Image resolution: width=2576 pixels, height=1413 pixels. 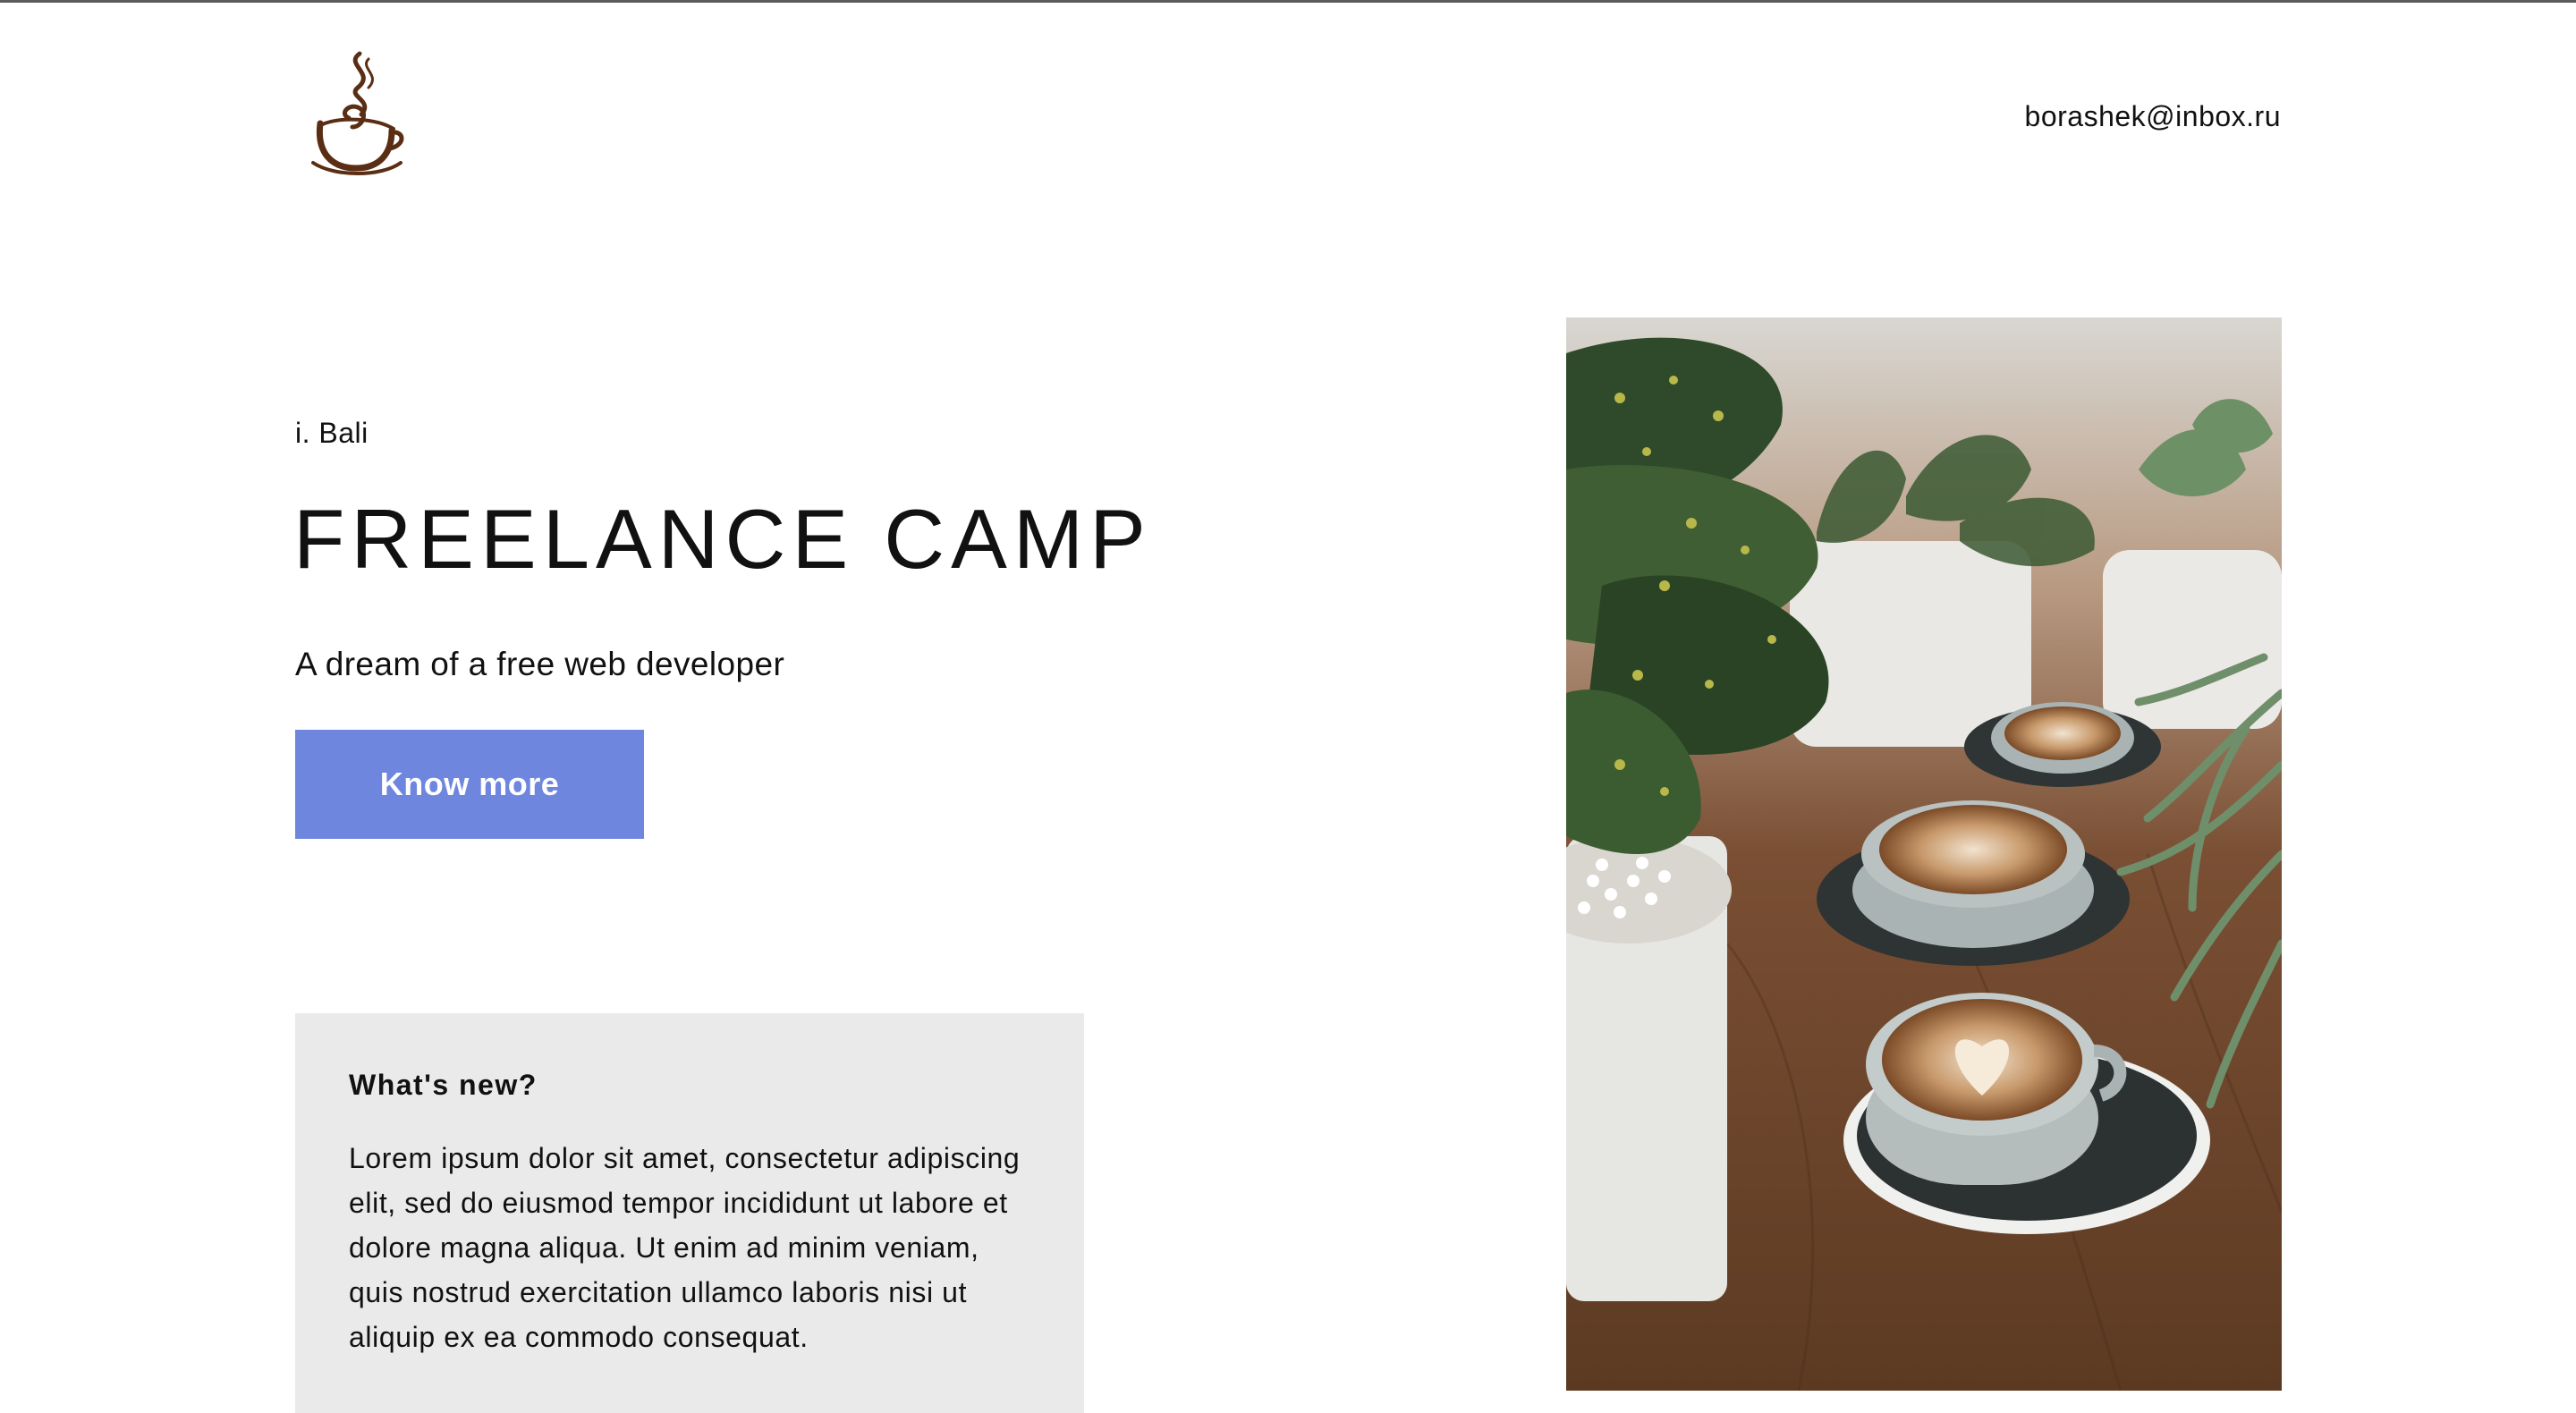 I want to click on coffee-cup-logo-icon, so click(x=357, y=112).